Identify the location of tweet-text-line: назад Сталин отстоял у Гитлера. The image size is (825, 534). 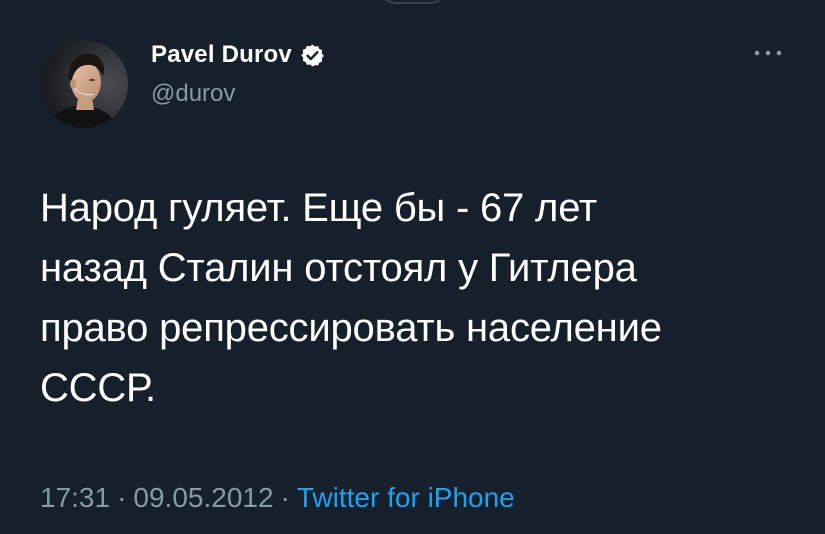
(338, 268).